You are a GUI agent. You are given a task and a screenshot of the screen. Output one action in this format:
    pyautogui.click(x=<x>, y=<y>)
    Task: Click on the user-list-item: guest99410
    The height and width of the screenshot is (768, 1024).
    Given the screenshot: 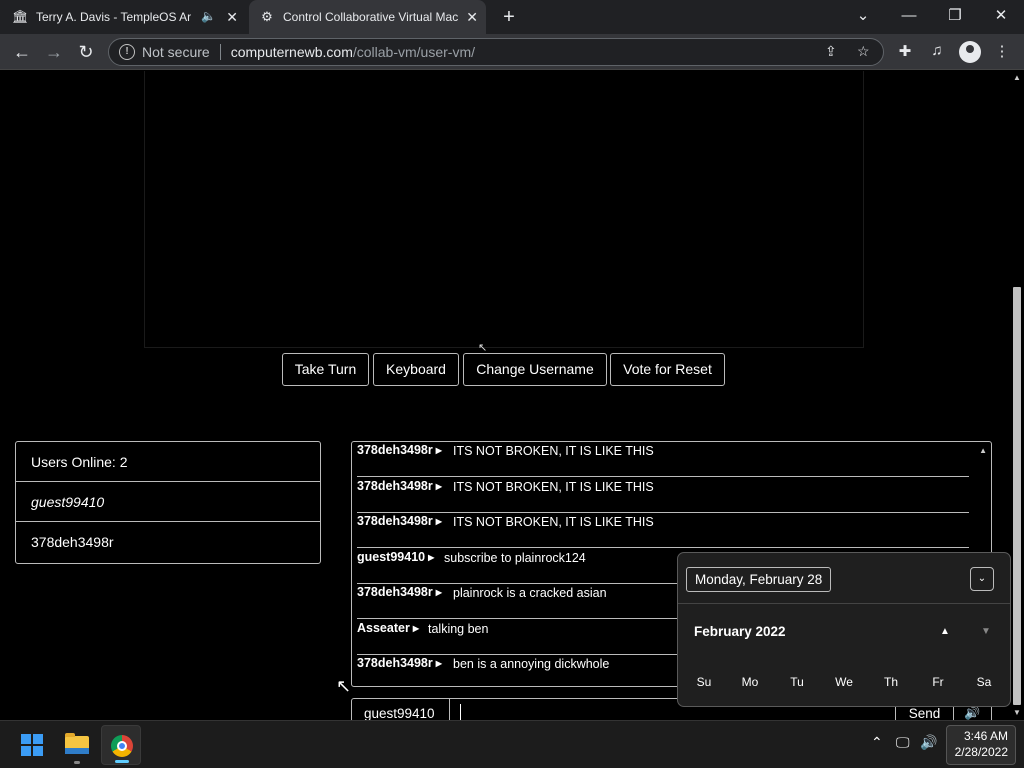 What is the action you would take?
    pyautogui.click(x=168, y=502)
    